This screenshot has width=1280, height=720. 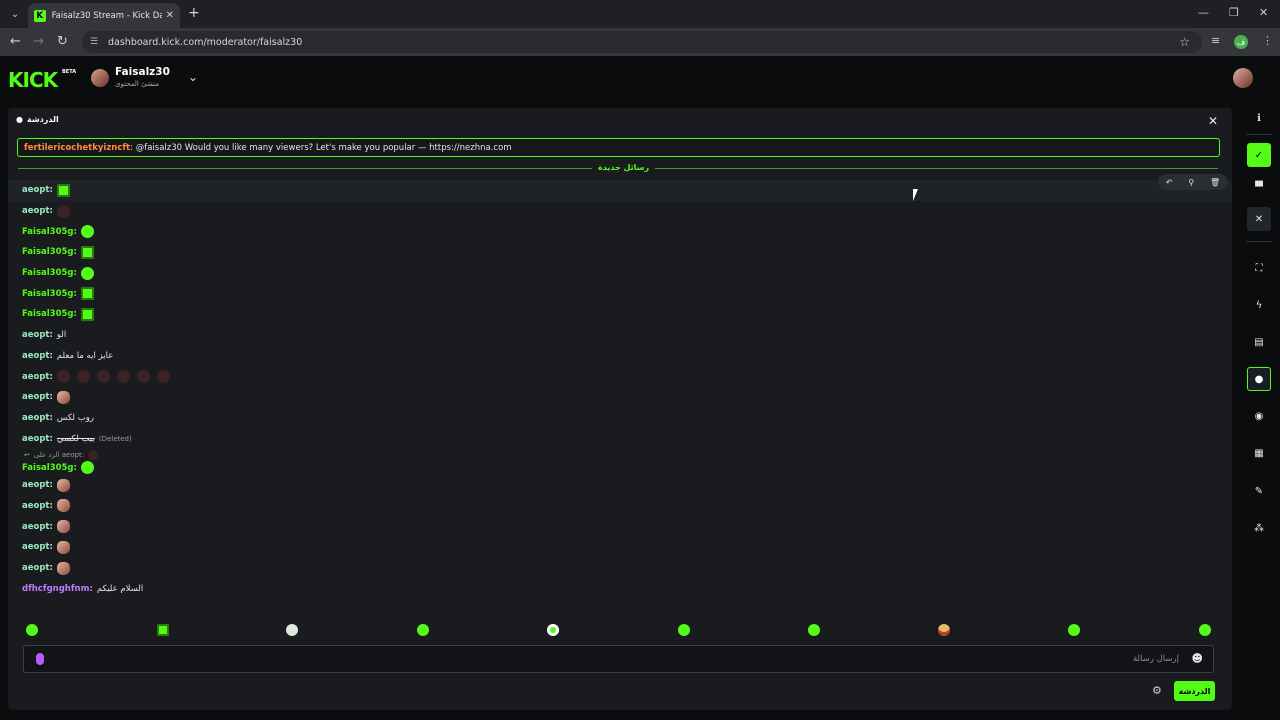 What do you see at coordinates (620, 588) in the screenshot?
I see `chat-message: dfhcfgnghfnm: السلام عليكم` at bounding box center [620, 588].